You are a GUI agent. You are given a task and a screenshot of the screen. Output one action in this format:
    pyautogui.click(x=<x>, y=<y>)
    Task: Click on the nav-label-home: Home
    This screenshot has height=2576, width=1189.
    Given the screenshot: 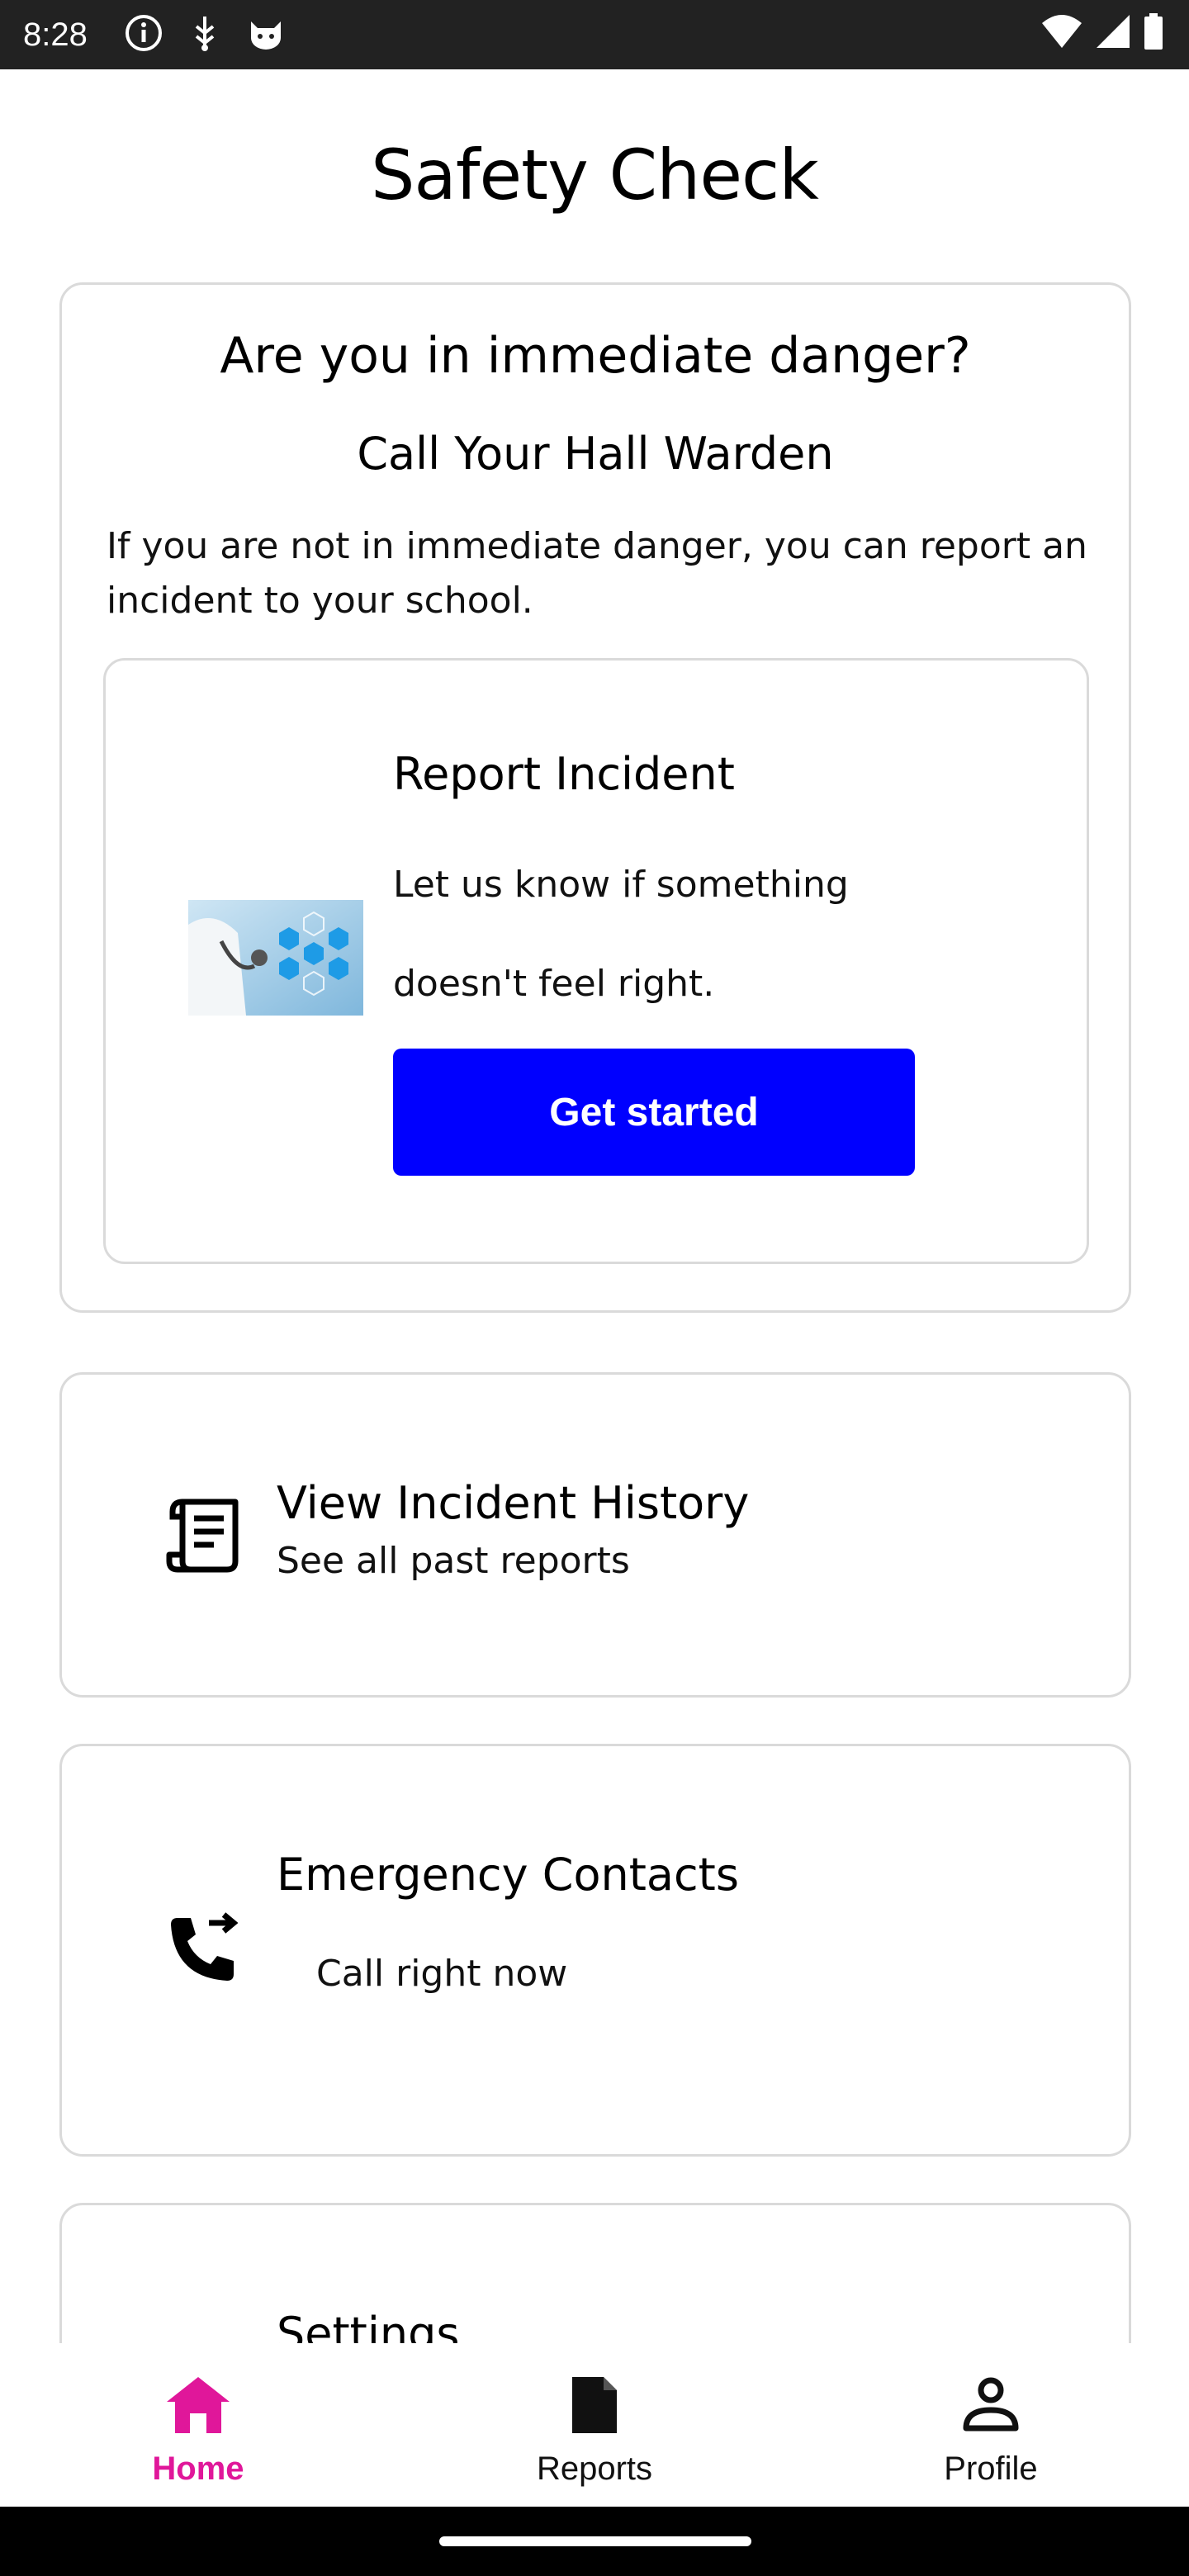 What is the action you would take?
    pyautogui.click(x=198, y=2469)
    